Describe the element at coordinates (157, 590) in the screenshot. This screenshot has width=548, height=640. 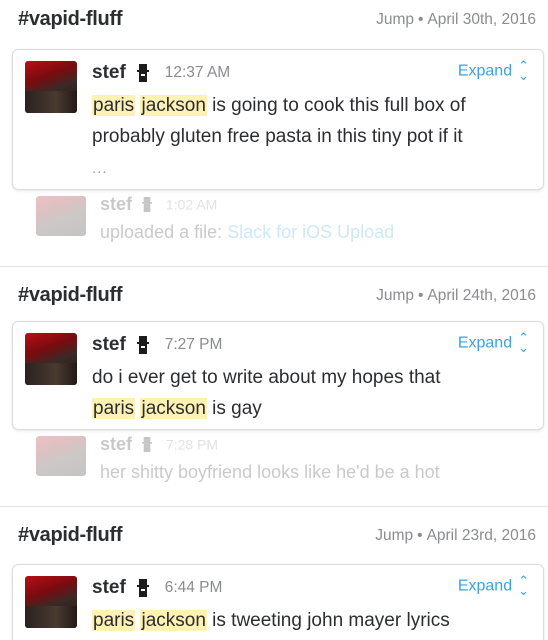
I see `message-header: stef 6:44 PM` at that location.